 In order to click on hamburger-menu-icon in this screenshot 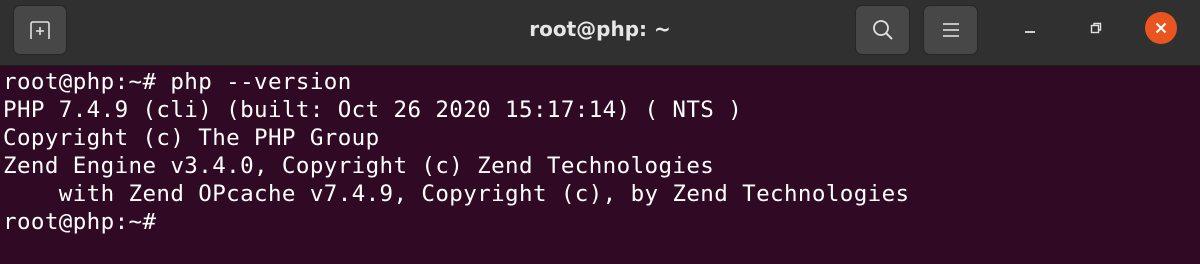, I will do `click(951, 30)`.